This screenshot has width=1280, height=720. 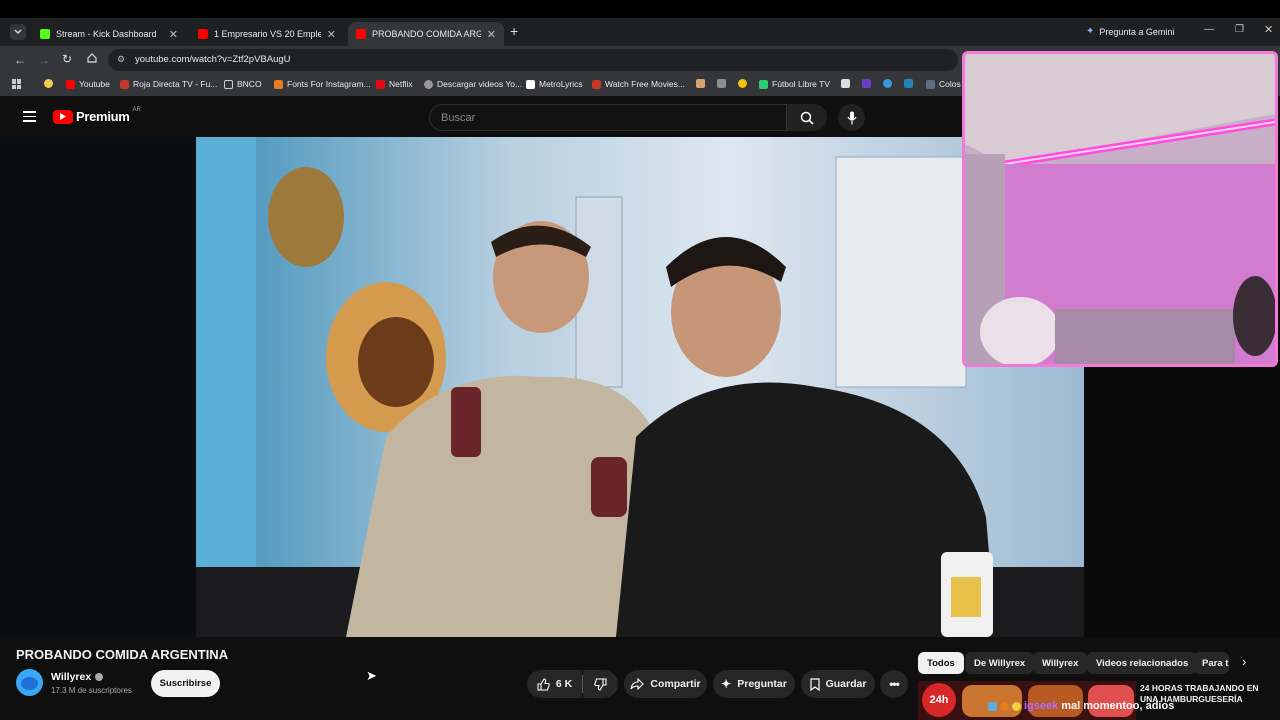 What do you see at coordinates (249, 84) in the screenshot?
I see `bookmark-label: BNCO` at bounding box center [249, 84].